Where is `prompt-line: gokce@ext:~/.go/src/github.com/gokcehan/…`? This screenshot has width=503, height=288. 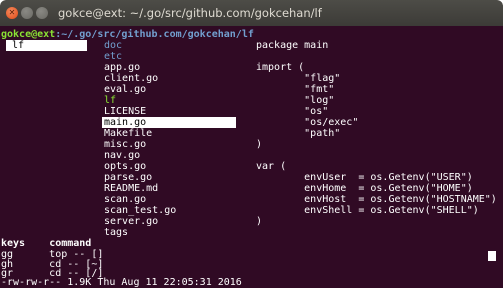 prompt-line: gokce@ext:~/.go/src/github.com/gokcehan/… is located at coordinates (127, 34).